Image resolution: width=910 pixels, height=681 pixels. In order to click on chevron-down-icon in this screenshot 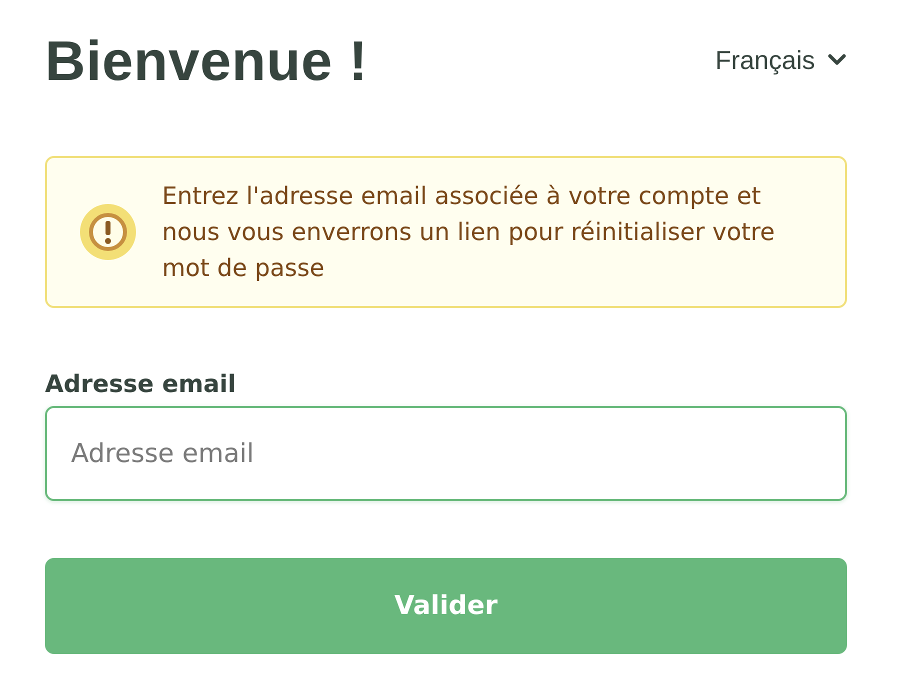, I will do `click(837, 60)`.